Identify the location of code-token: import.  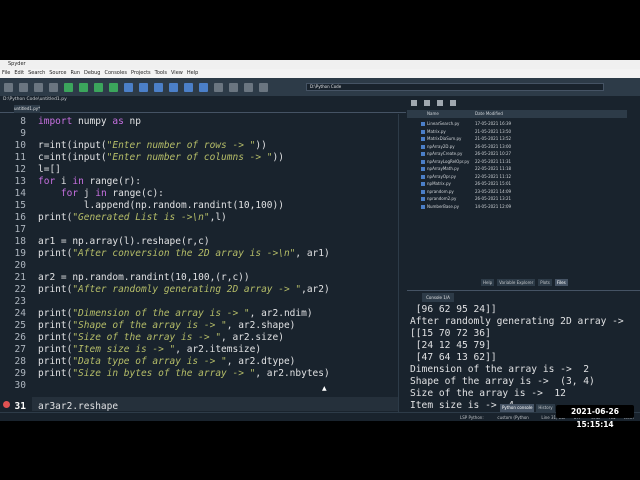
(55, 121).